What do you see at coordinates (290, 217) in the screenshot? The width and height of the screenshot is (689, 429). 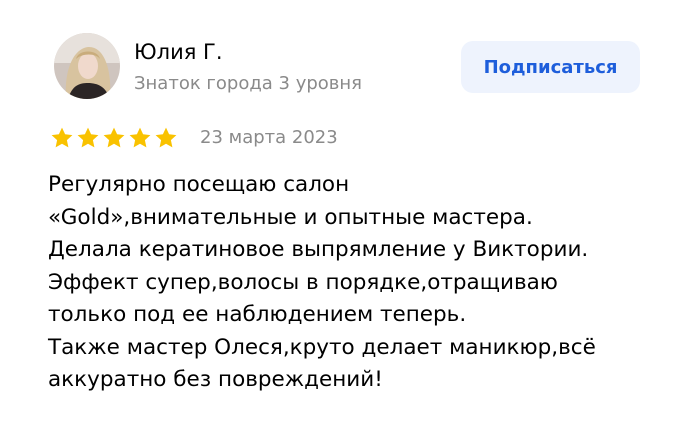 I see `review-text-line: «Gold»,внимательные и опытные мастера.` at bounding box center [290, 217].